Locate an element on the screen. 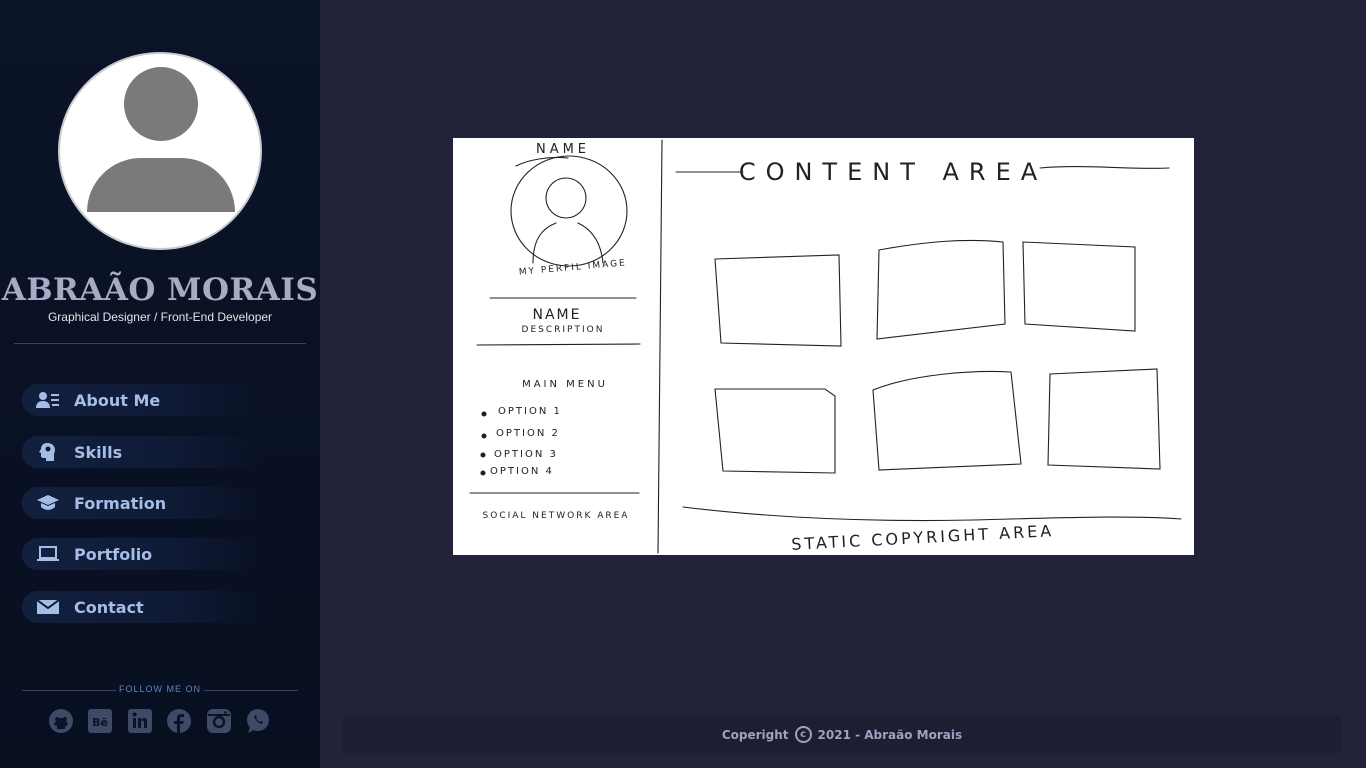 The width and height of the screenshot is (1366, 768). avatar-head is located at coordinates (161, 104).